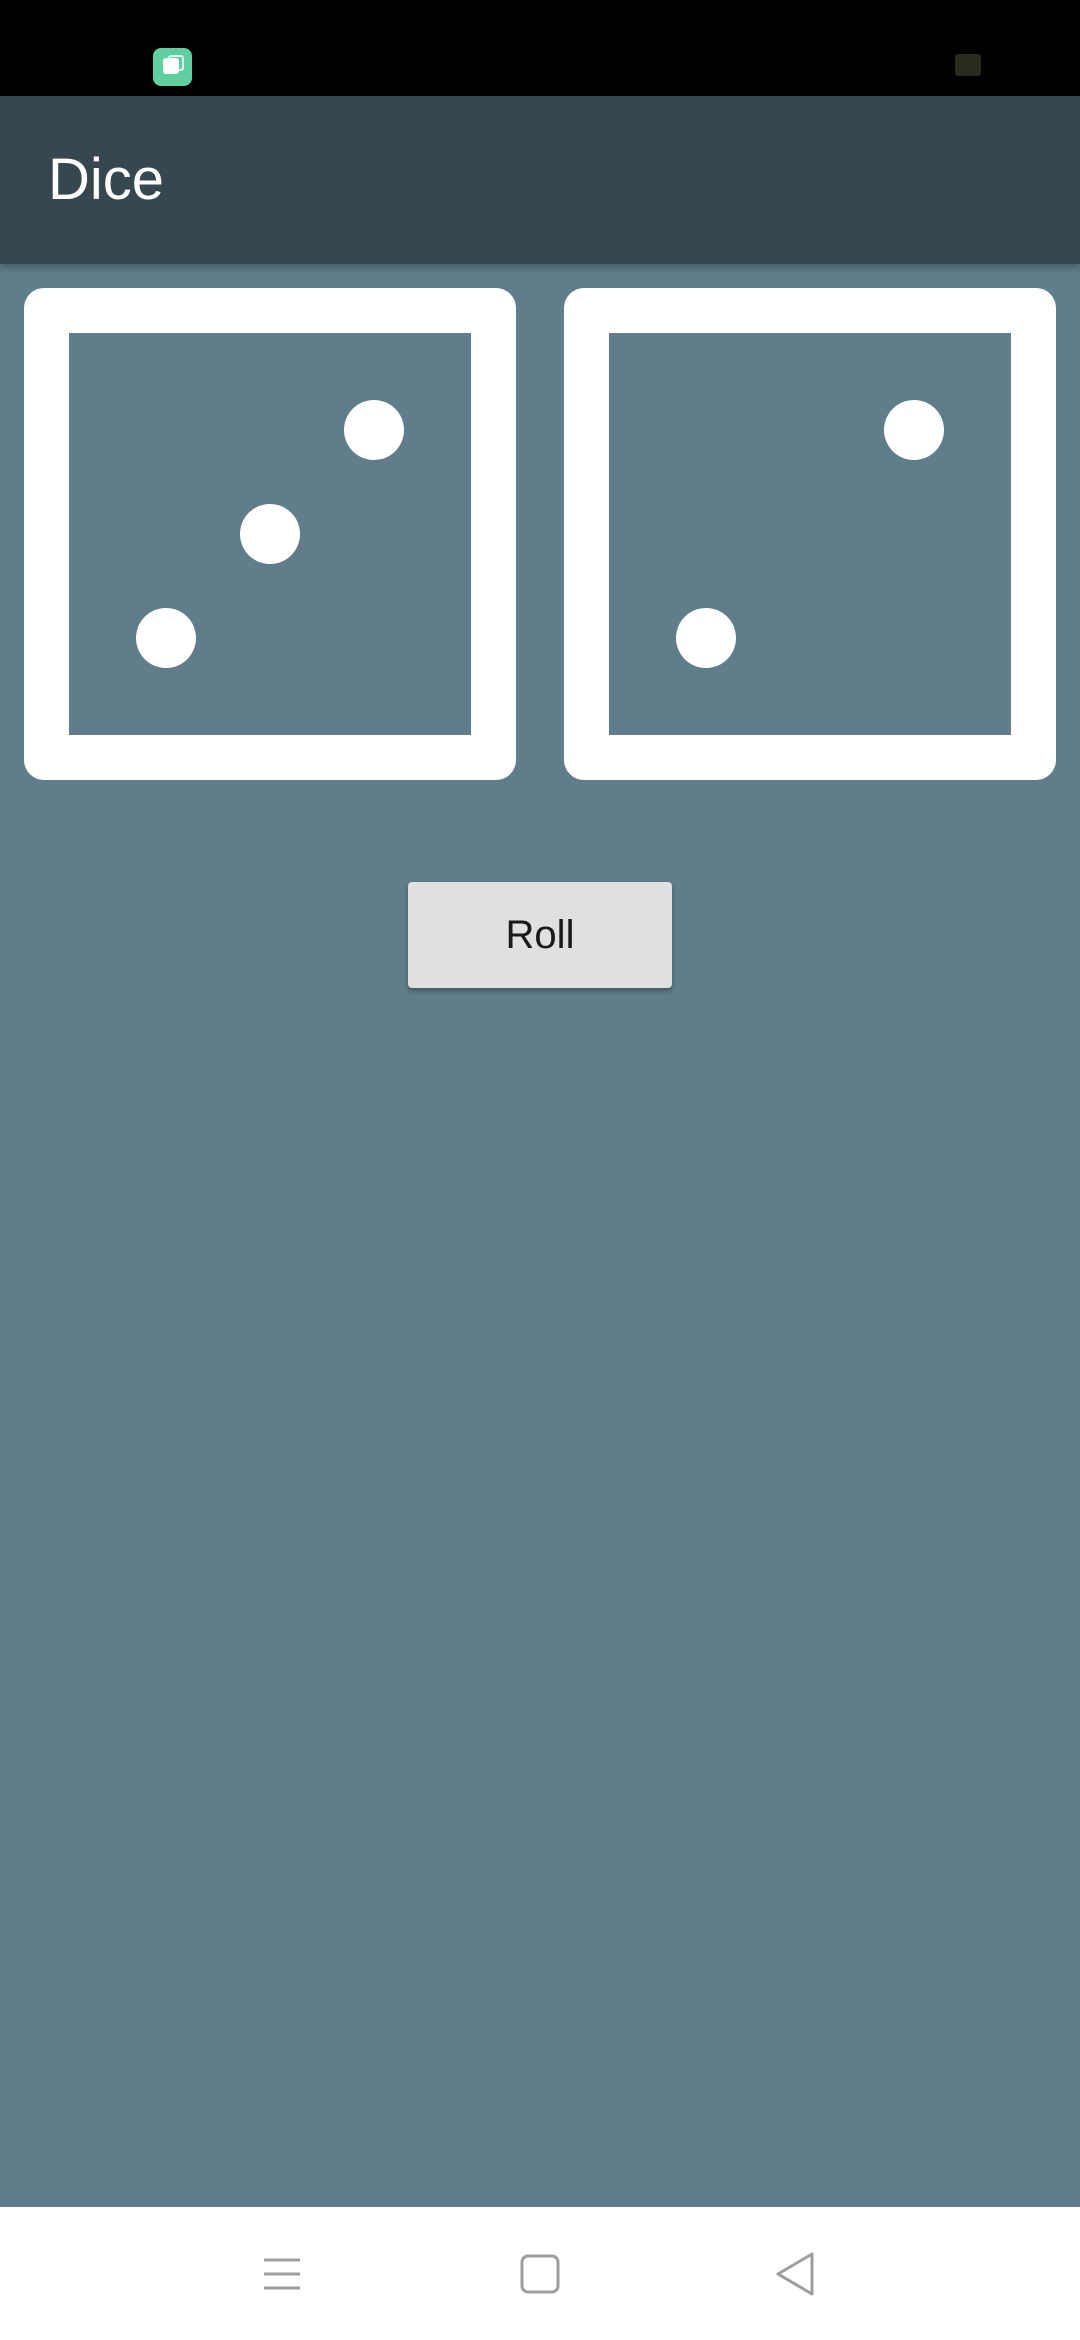  What do you see at coordinates (540, 48) in the screenshot?
I see `status-bar` at bounding box center [540, 48].